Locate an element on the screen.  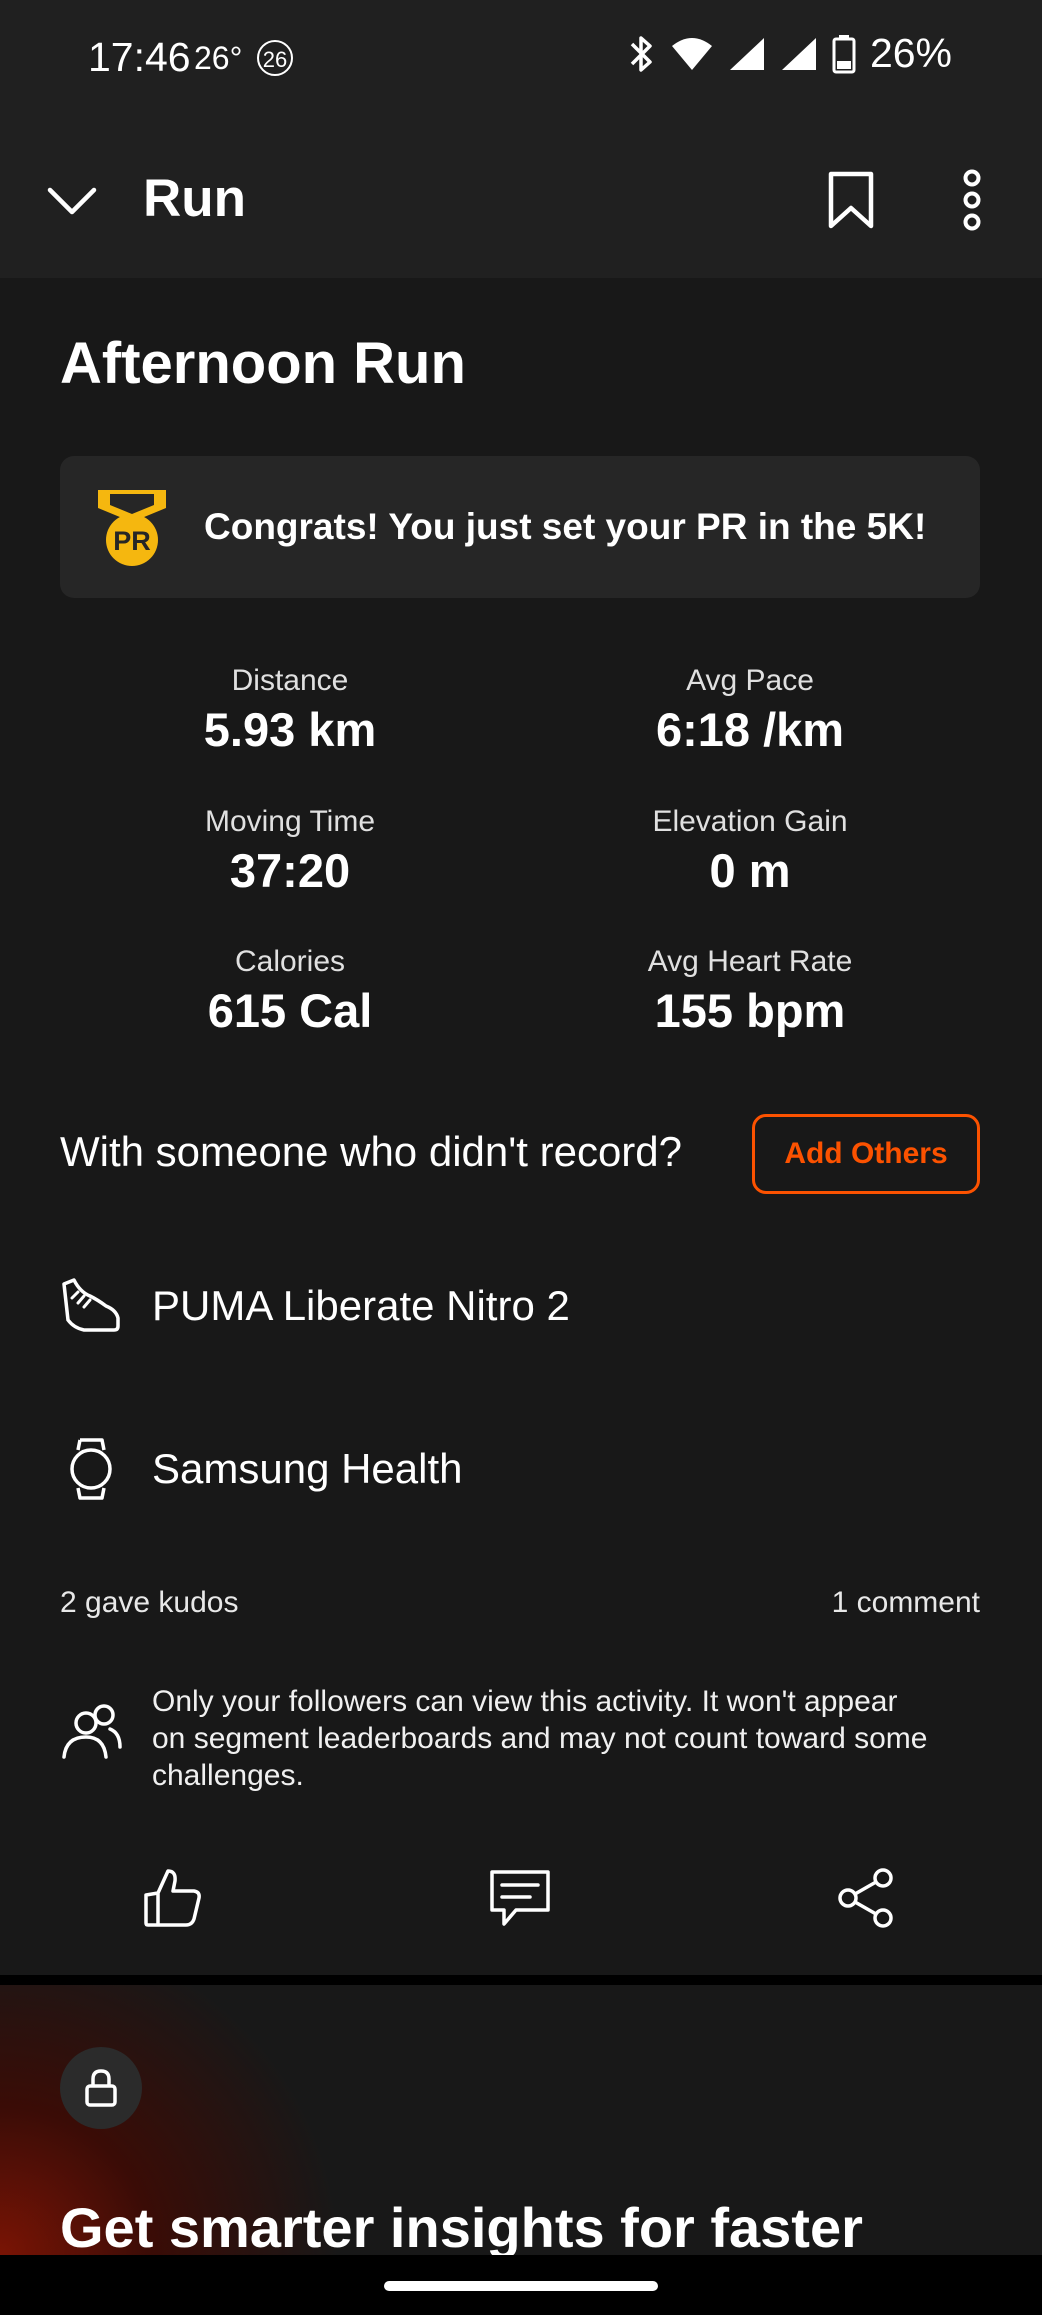
watch-icon is located at coordinates (91, 1469).